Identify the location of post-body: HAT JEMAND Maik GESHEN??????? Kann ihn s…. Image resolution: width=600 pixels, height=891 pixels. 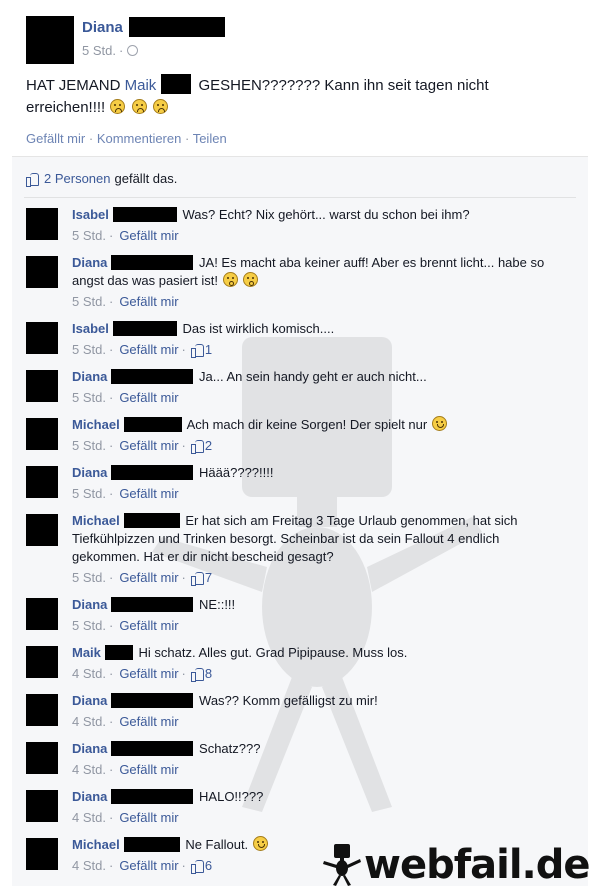
(296, 96).